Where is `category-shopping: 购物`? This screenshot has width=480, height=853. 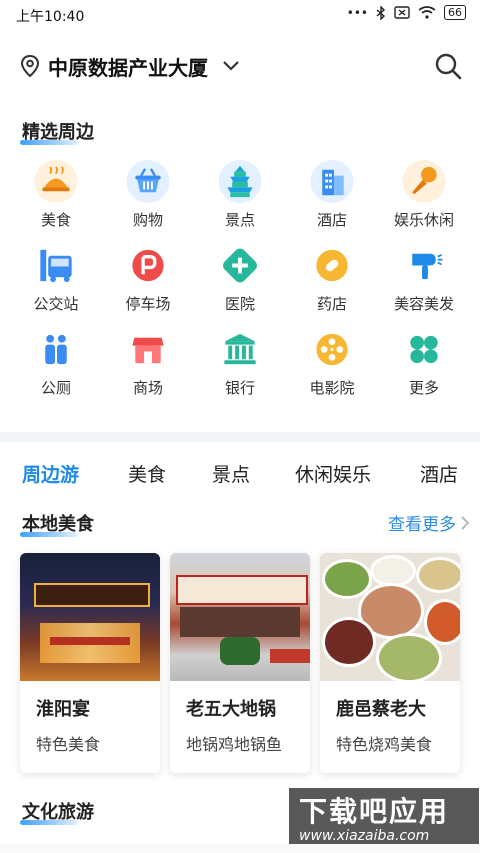 category-shopping: 购物 is located at coordinates (148, 195).